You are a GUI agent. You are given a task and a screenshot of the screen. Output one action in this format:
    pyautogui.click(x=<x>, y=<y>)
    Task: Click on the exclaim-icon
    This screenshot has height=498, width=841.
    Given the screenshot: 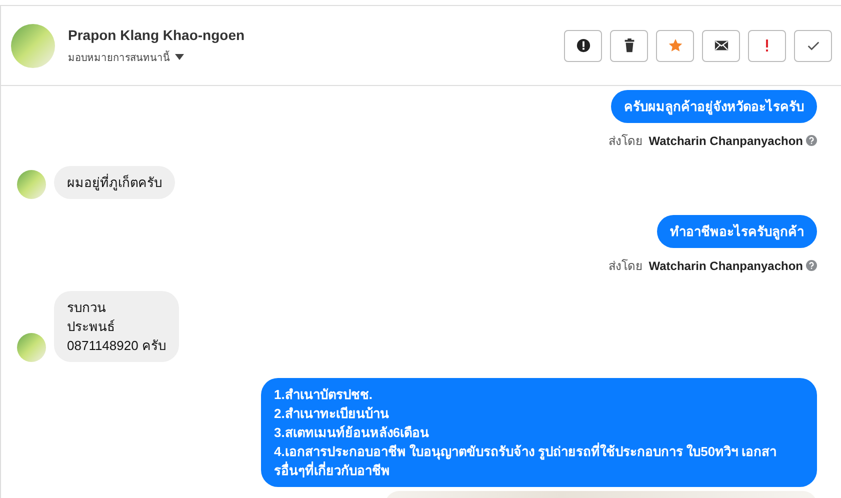 What is the action you would take?
    pyautogui.click(x=767, y=45)
    